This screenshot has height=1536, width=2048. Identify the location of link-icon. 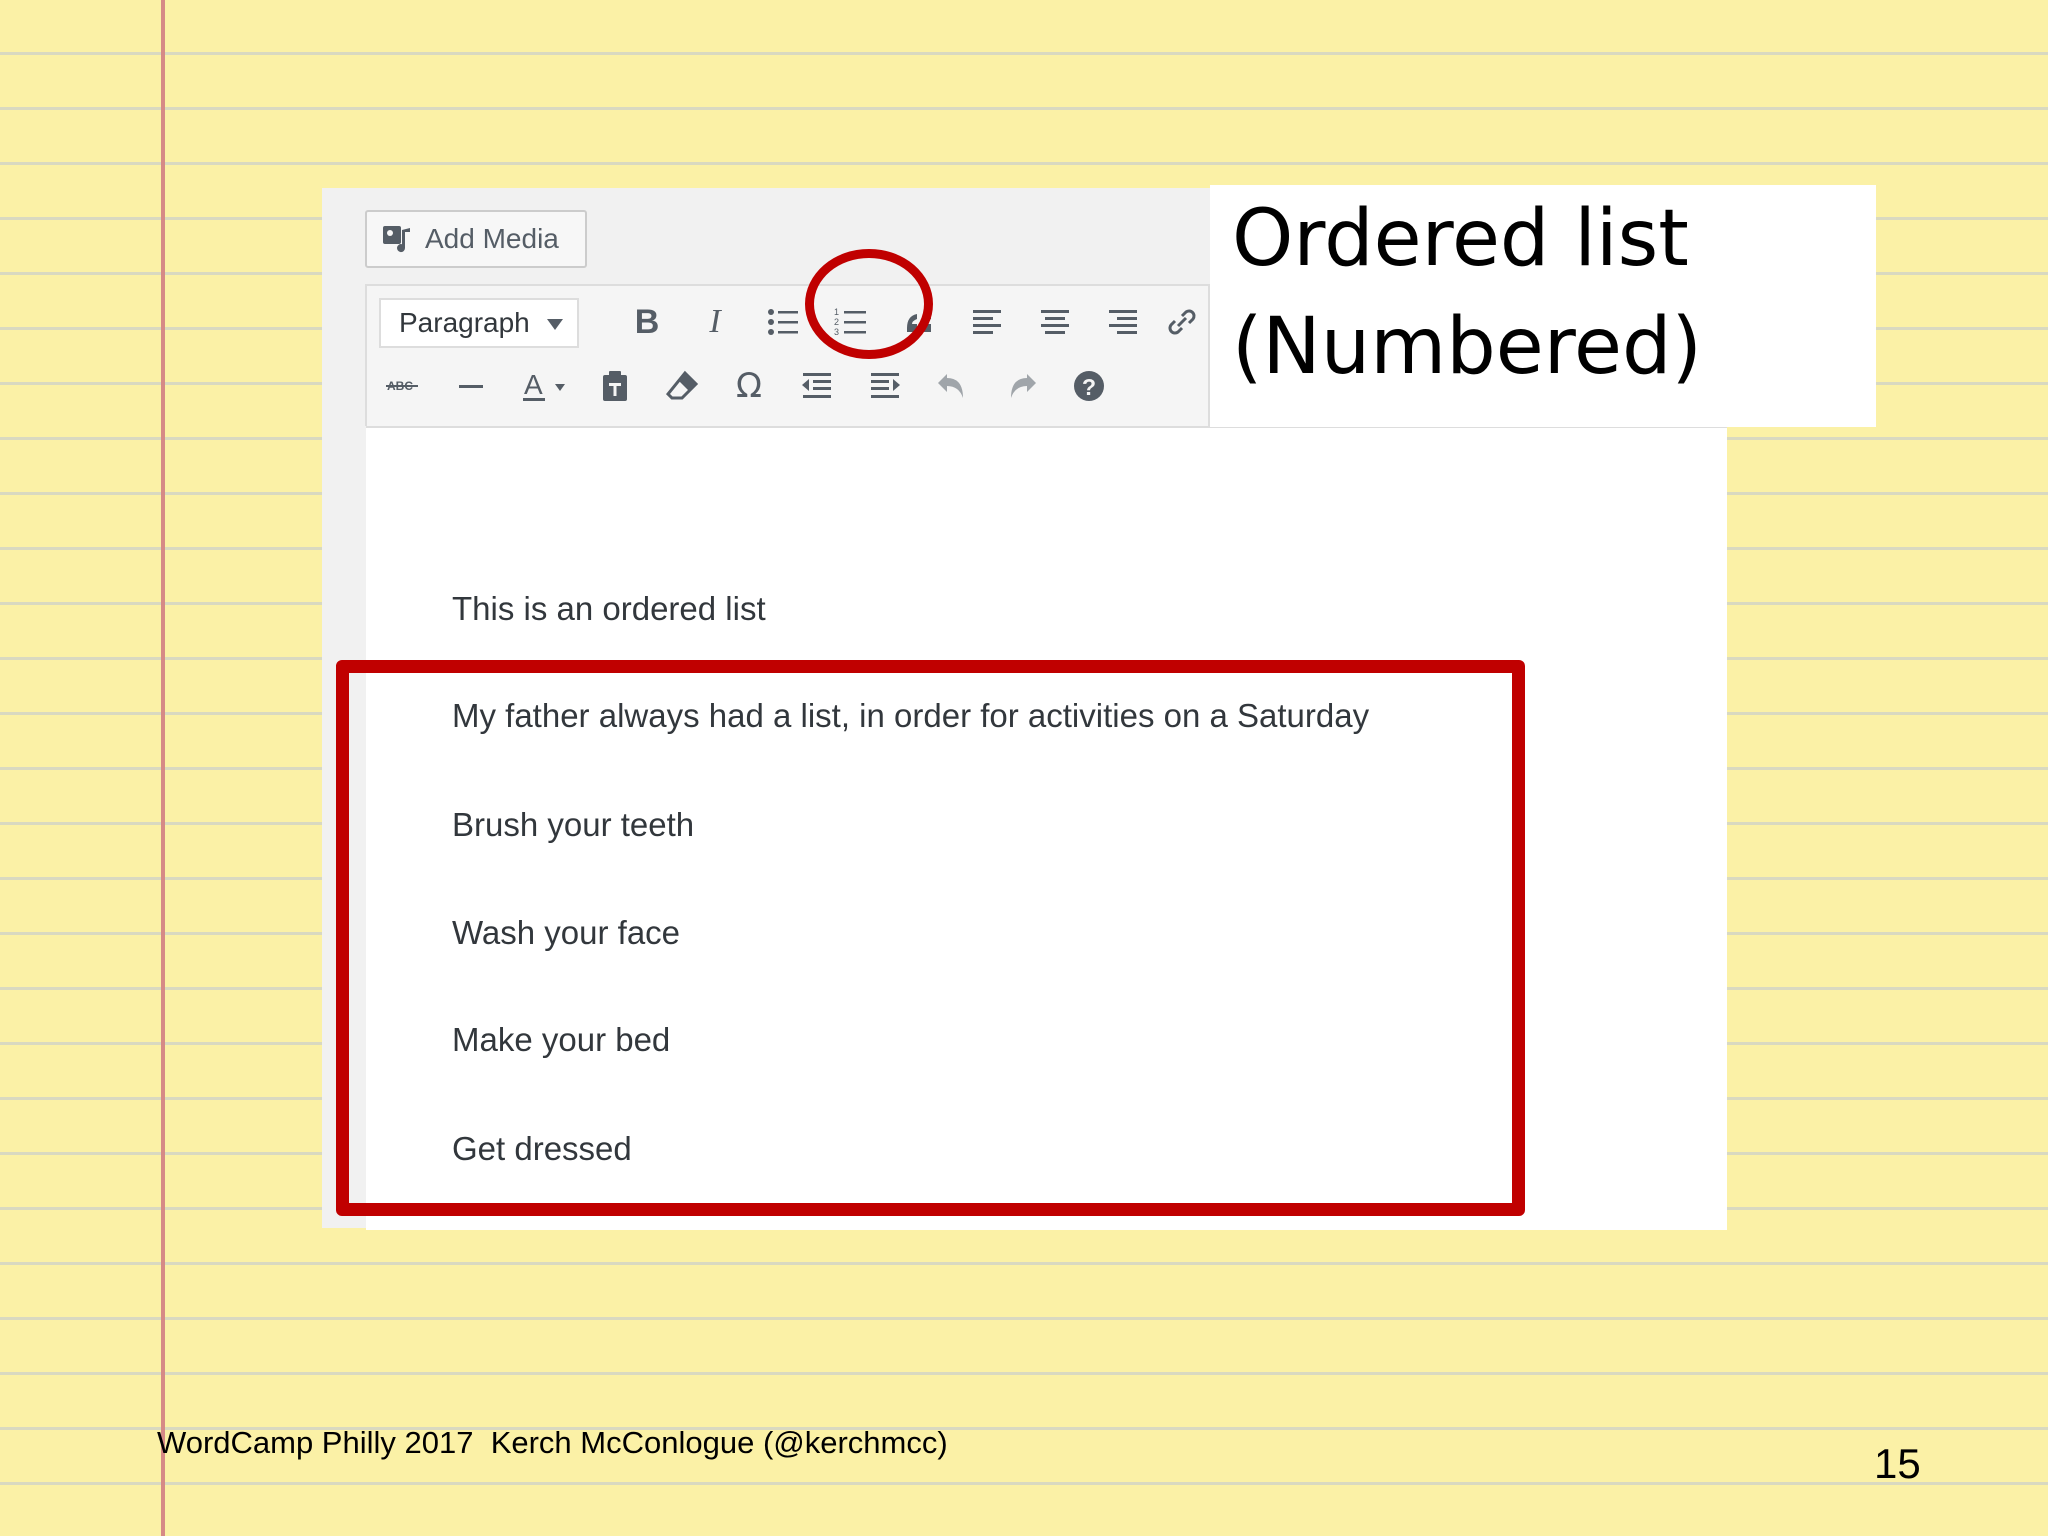
(1182, 322).